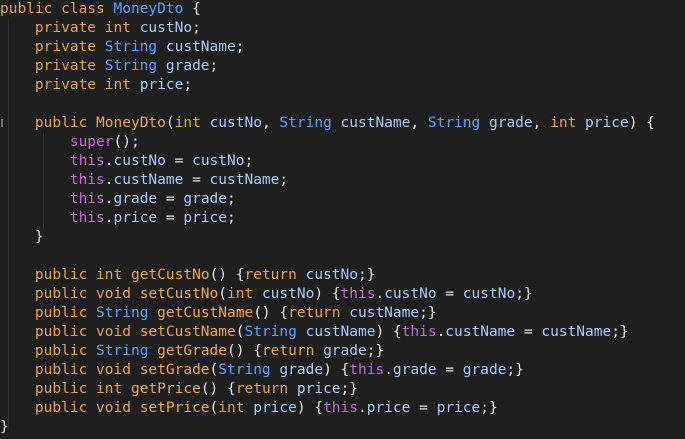  Describe the element at coordinates (342, 47) in the screenshot. I see `code-line: private String custName;` at that location.